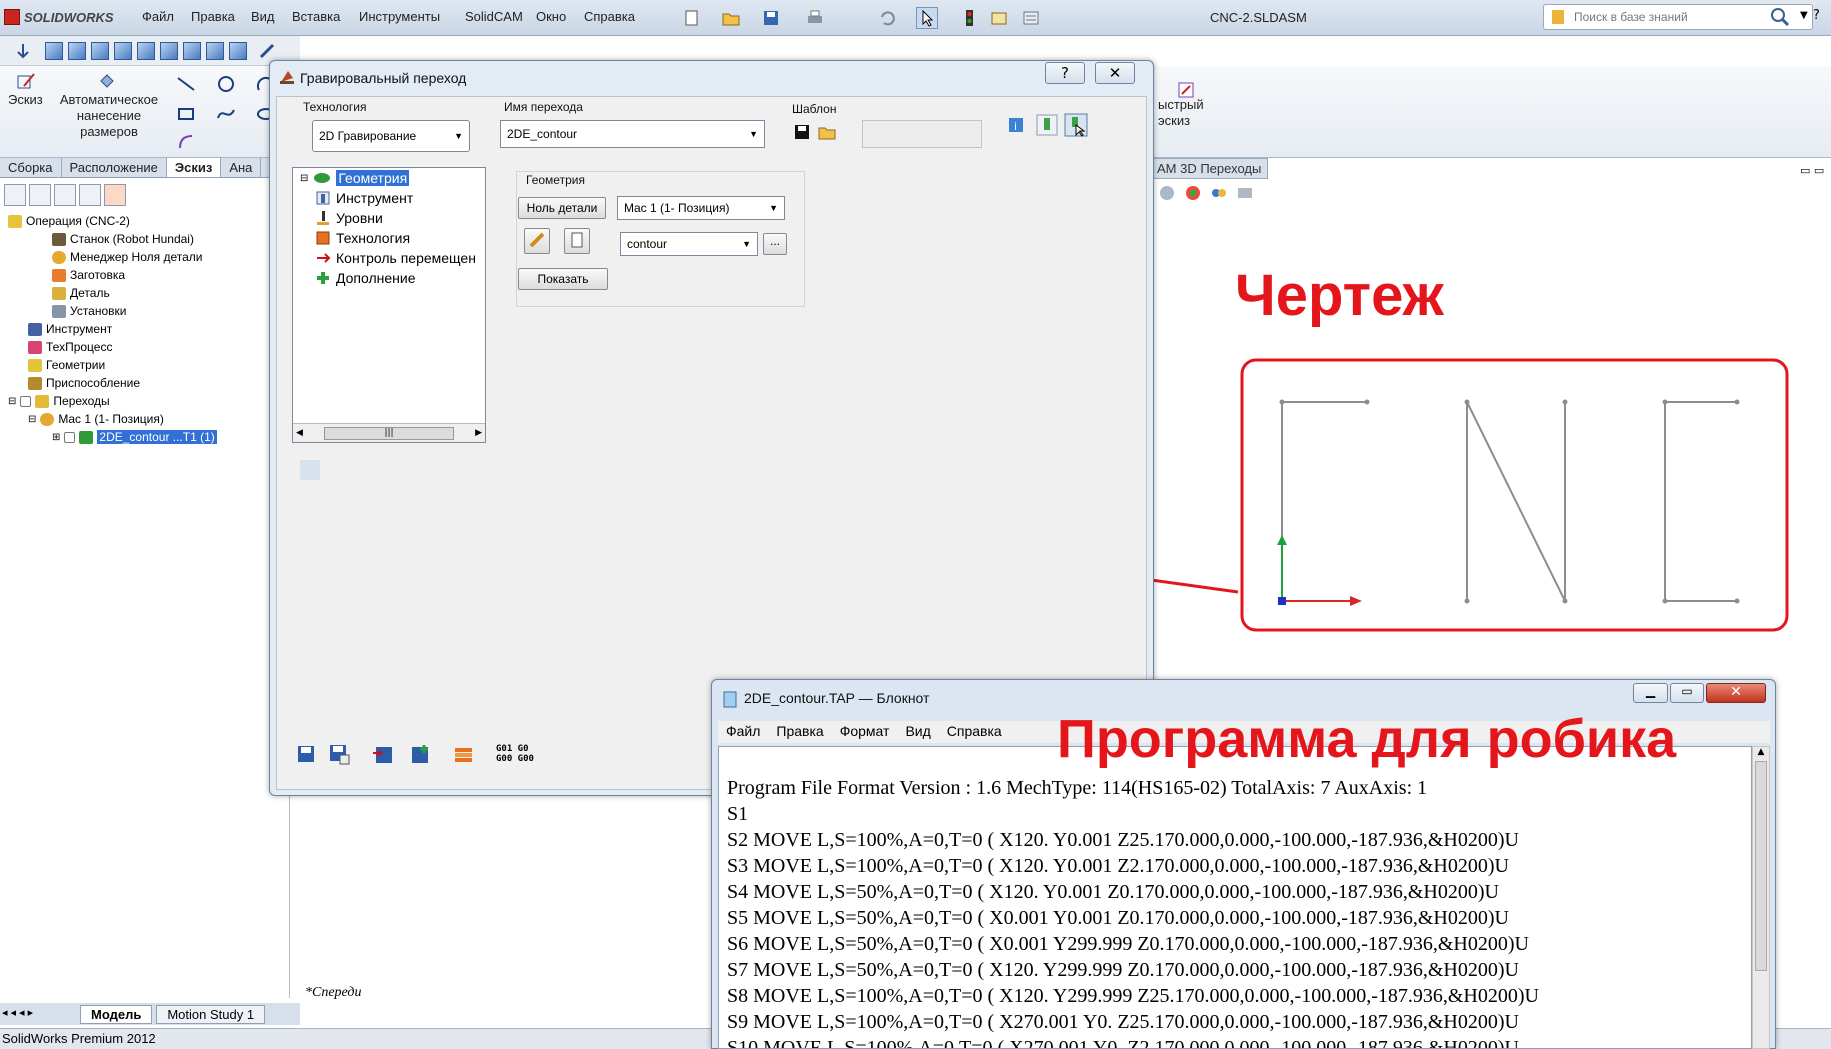 Image resolution: width=1831 pixels, height=1049 pixels. What do you see at coordinates (388, 238) in the screenshot?
I see `nav-item-technology: Технология` at bounding box center [388, 238].